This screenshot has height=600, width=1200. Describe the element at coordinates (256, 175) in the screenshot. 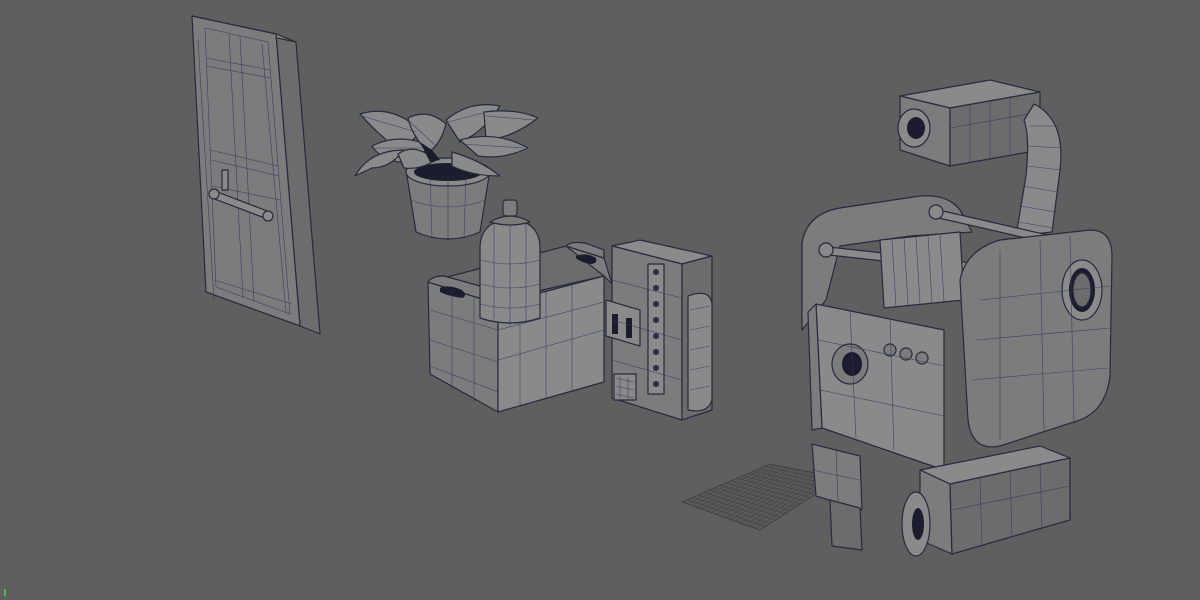

I see `door-model` at that location.